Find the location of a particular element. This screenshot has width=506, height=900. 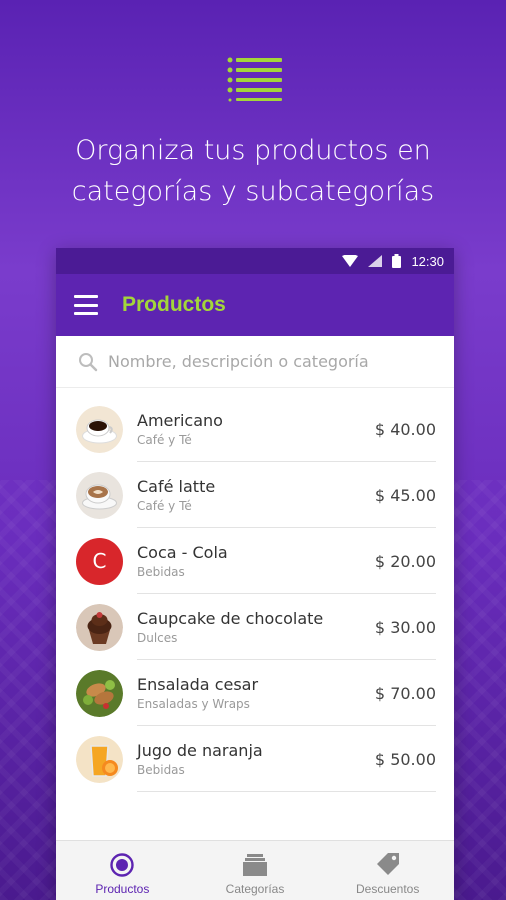

product-row-ensalada-cesar: Ensalada cesar Ensaladas y Wraps $ 70.00 is located at coordinates (255, 693).